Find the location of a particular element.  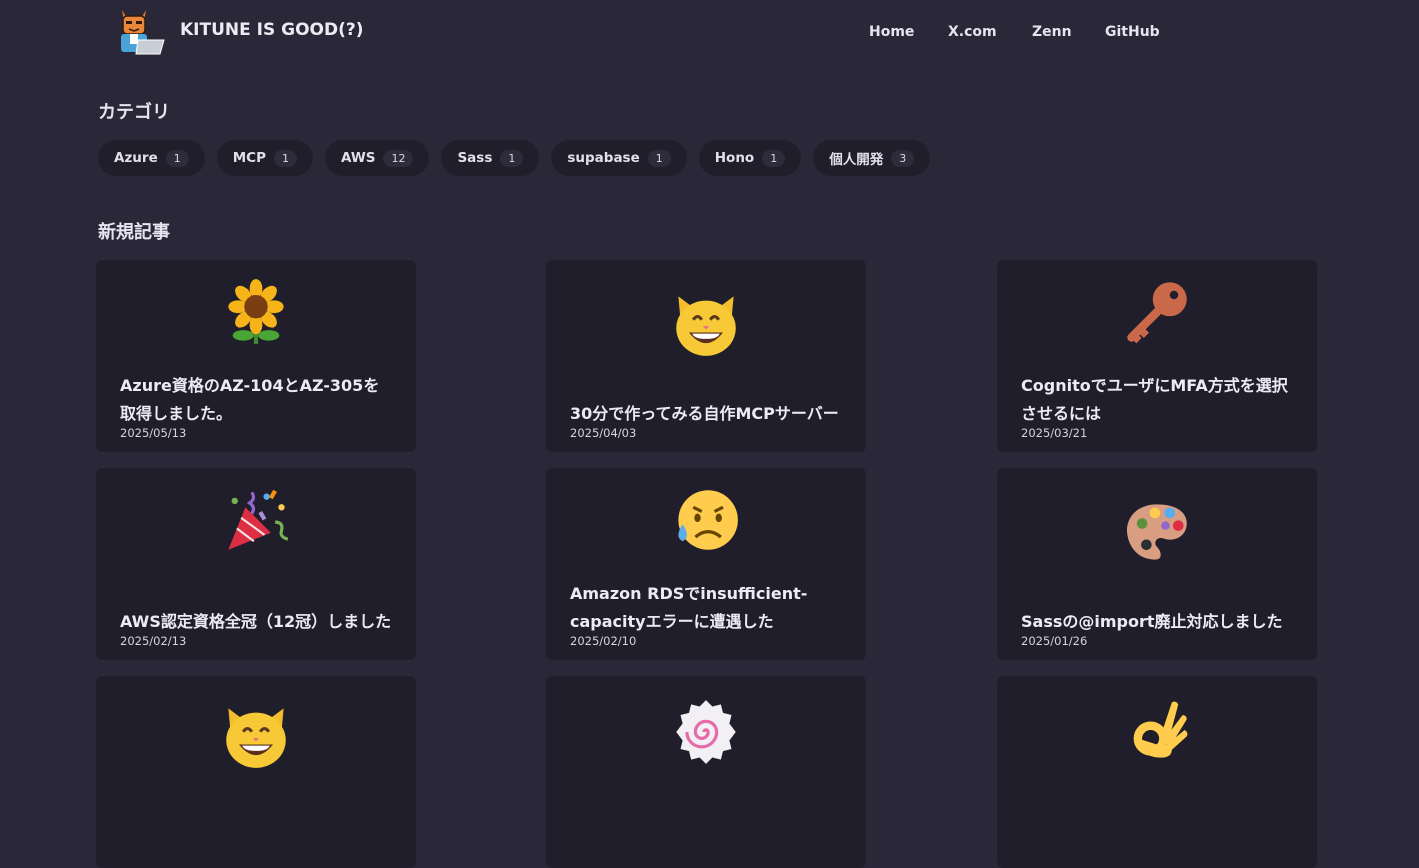

site-header: KITUNE IS GOOD(?) Home X.com Zenn GitHub is located at coordinates (709, 32).